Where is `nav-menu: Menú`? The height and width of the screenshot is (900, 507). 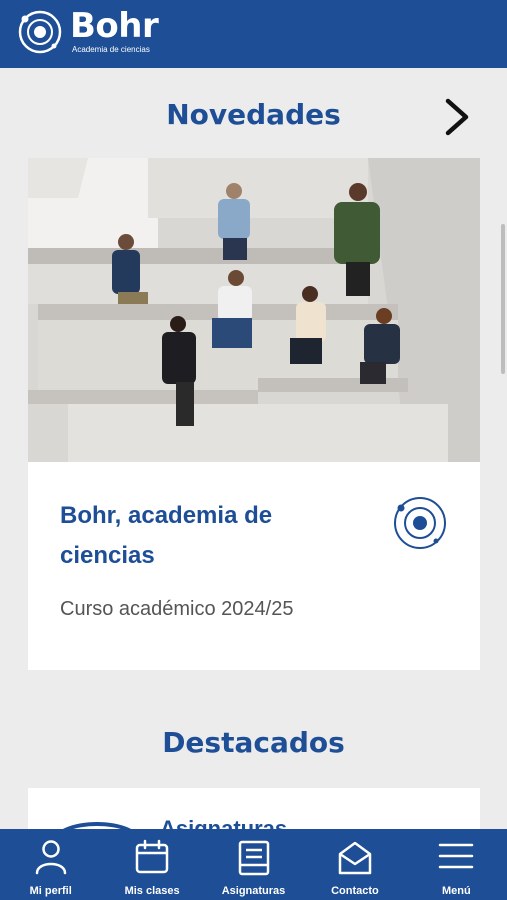
nav-menu: Menú is located at coordinates (456, 864).